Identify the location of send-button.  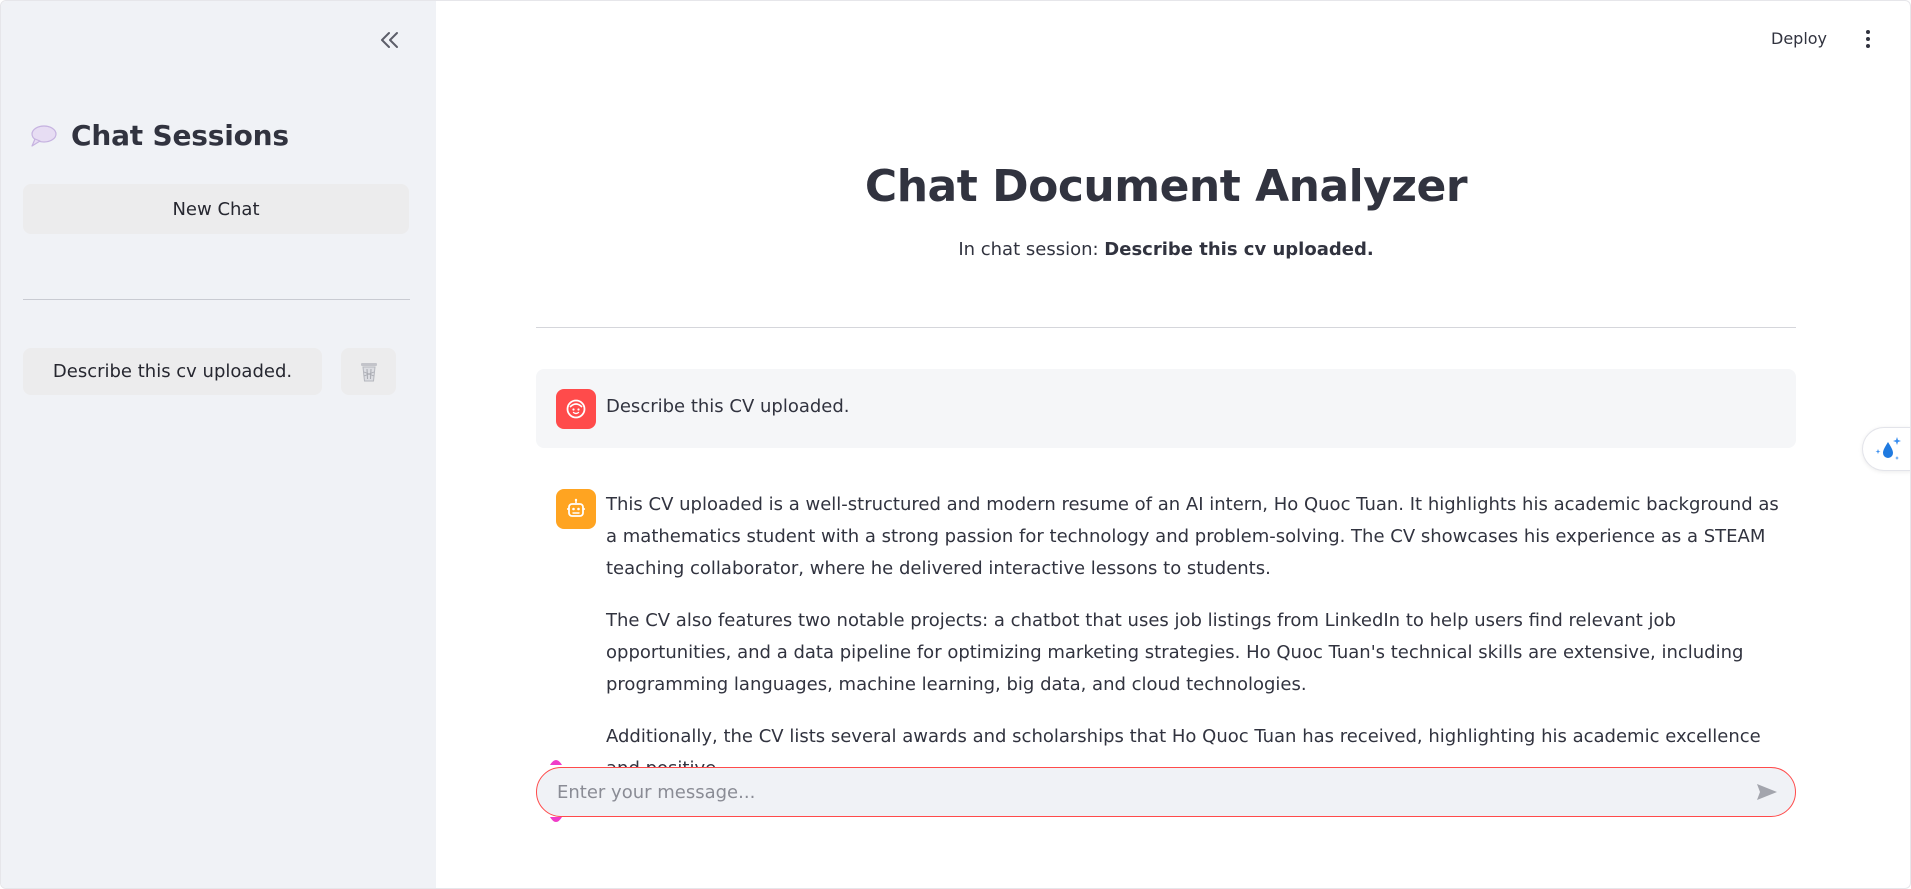
(1767, 792).